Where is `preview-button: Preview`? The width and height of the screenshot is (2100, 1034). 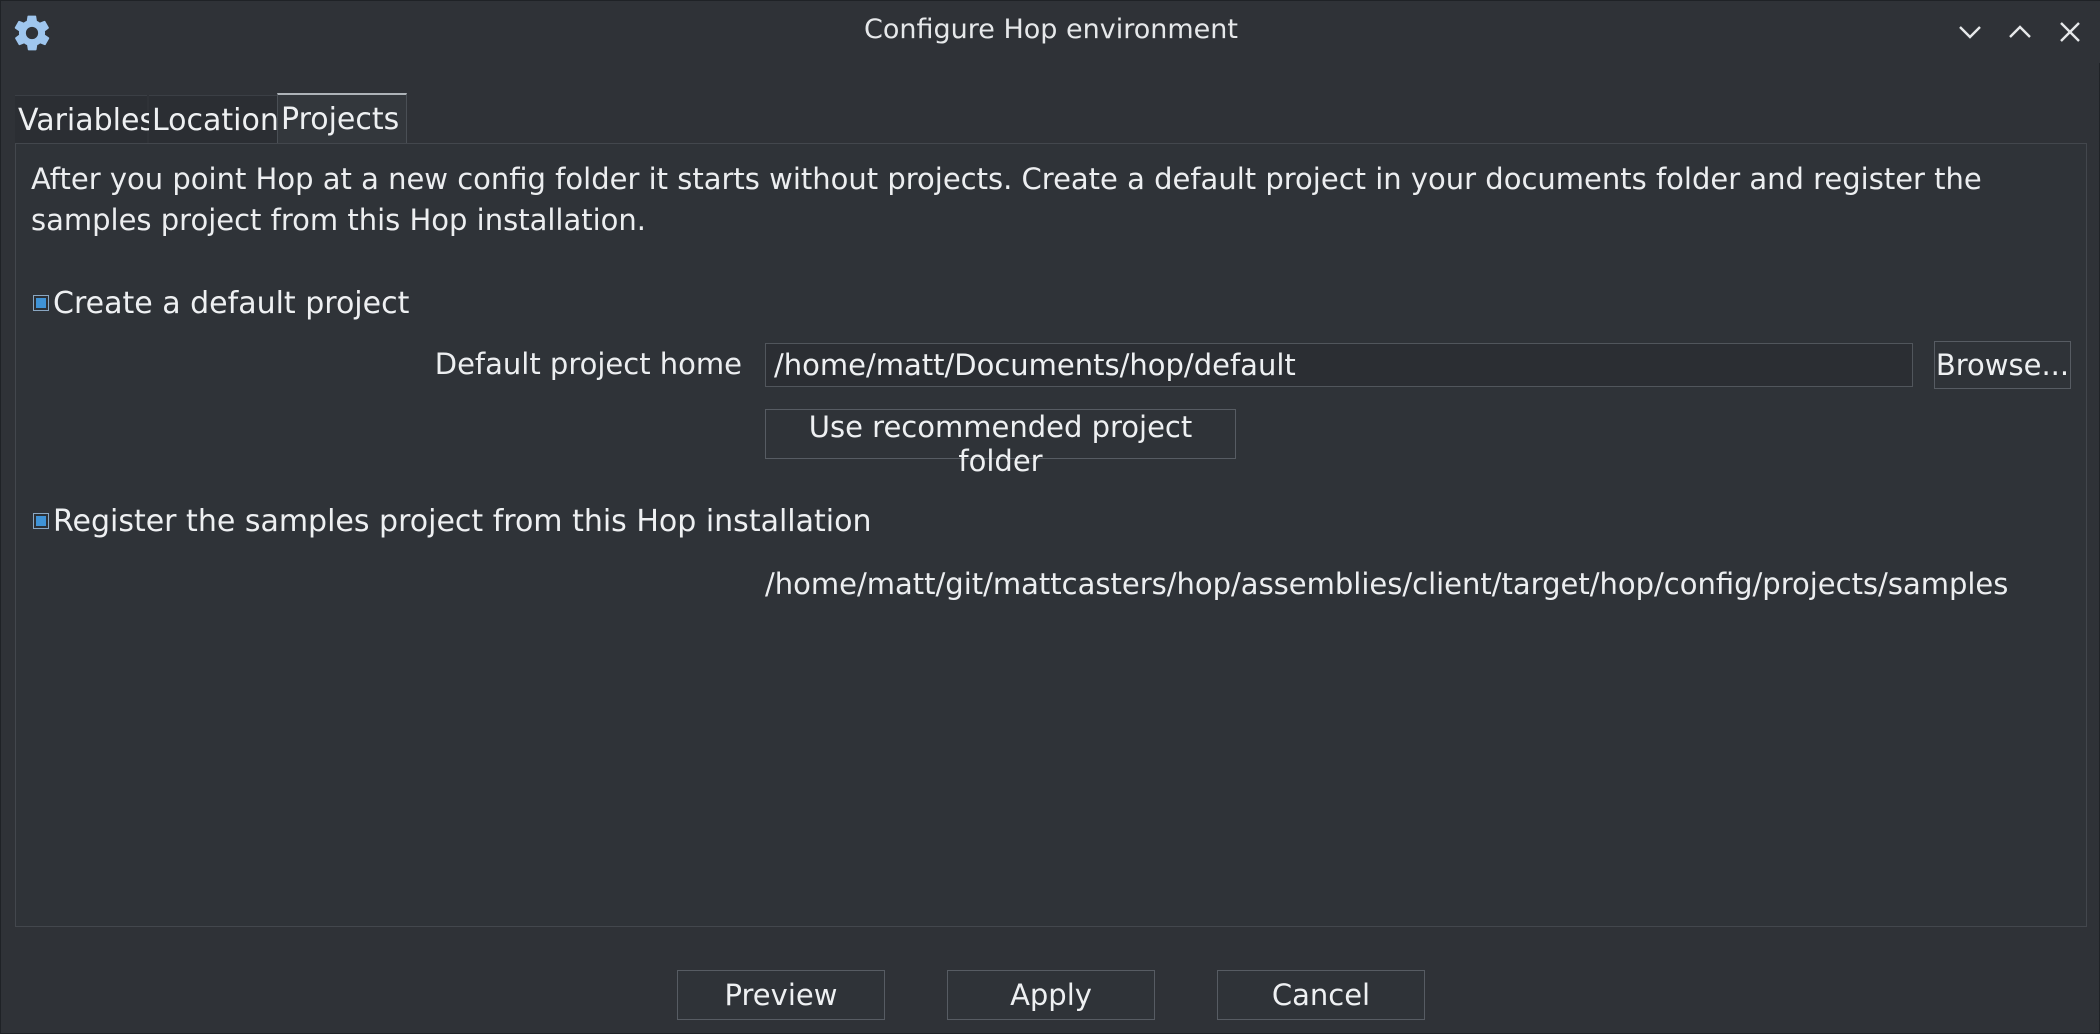
preview-button: Preview is located at coordinates (781, 995).